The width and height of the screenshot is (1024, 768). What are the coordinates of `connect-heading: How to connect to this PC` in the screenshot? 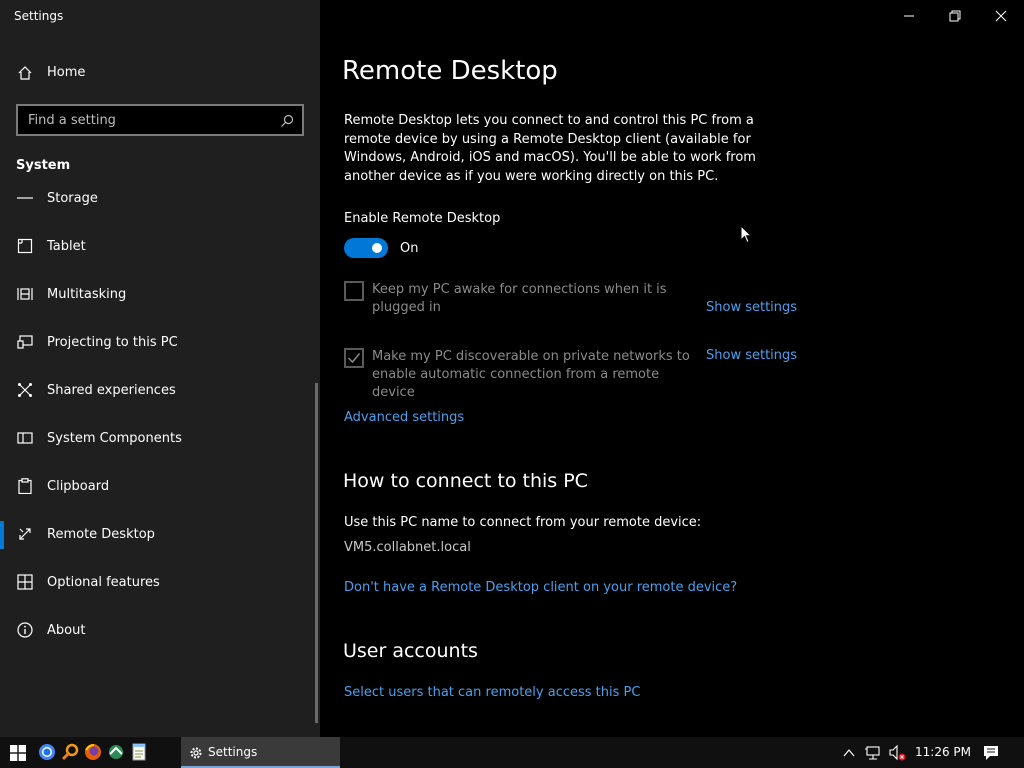 It's located at (465, 481).